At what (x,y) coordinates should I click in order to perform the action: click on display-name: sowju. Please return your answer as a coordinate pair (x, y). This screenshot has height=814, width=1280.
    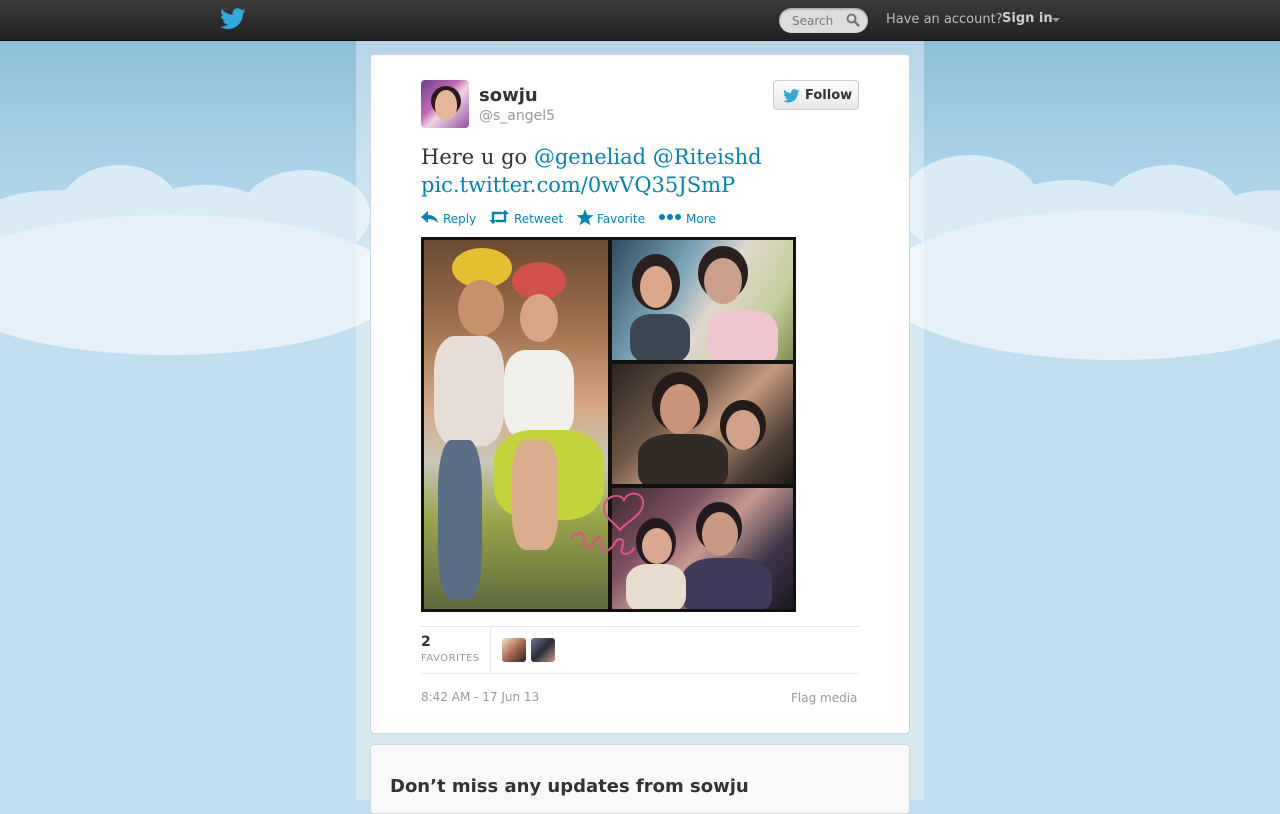
    Looking at the image, I should click on (508, 95).